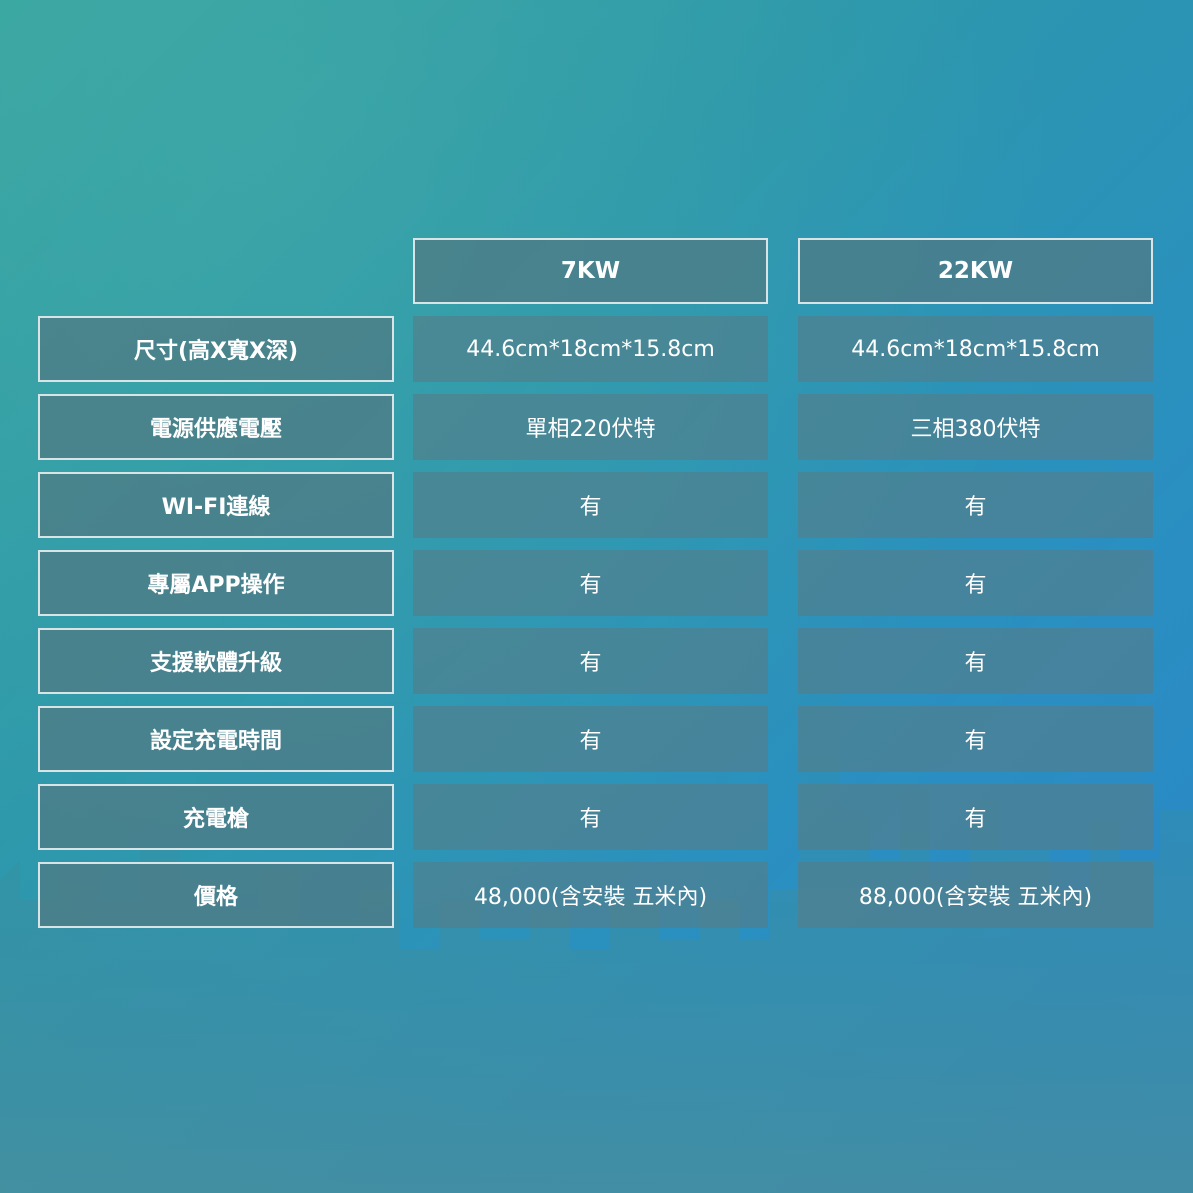  I want to click on cell-size-7kw: 44.6cm*18cm*15.8cm, so click(590, 349).